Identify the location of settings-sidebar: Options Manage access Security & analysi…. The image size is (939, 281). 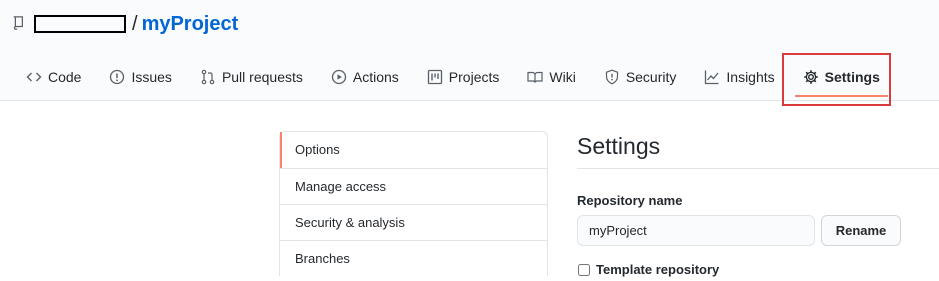
(413, 203).